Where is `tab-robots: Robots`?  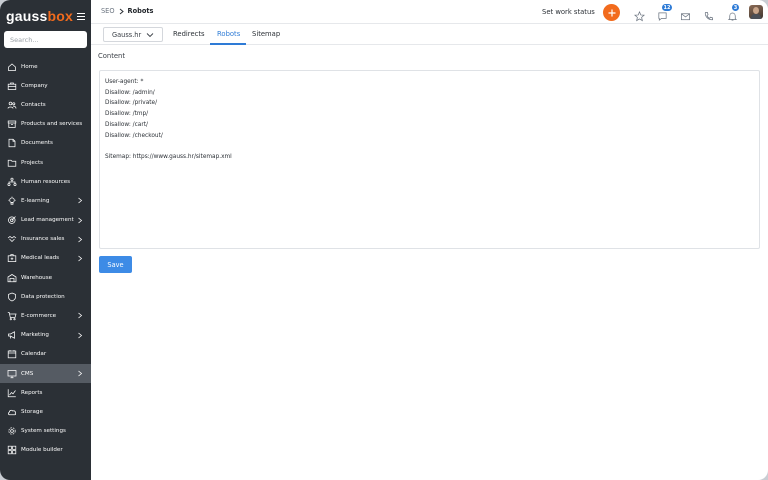
tab-robots: Robots is located at coordinates (228, 34).